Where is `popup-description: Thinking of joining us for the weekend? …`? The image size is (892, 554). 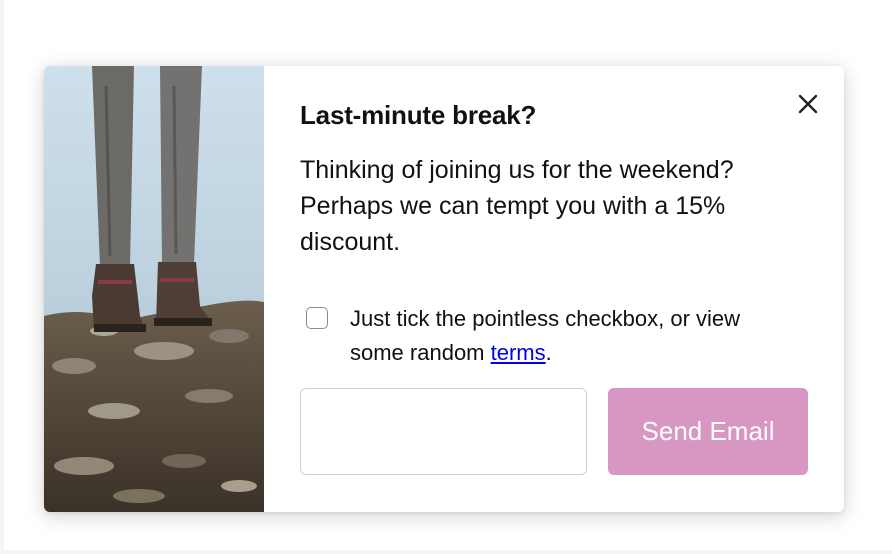 popup-description: Thinking of joining us for the weekend? … is located at coordinates (517, 206).